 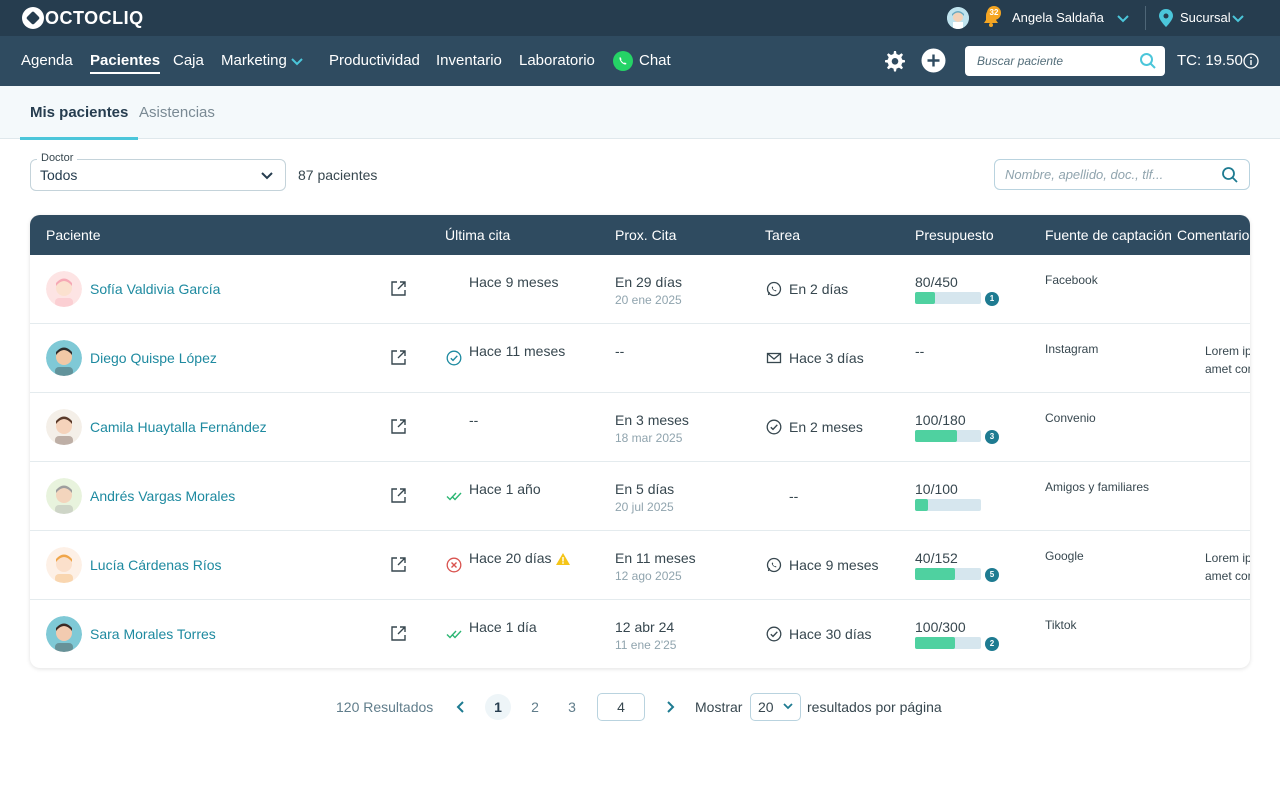 What do you see at coordinates (178, 427) in the screenshot?
I see `patient-name-link: Camila Huaytalla Fernández` at bounding box center [178, 427].